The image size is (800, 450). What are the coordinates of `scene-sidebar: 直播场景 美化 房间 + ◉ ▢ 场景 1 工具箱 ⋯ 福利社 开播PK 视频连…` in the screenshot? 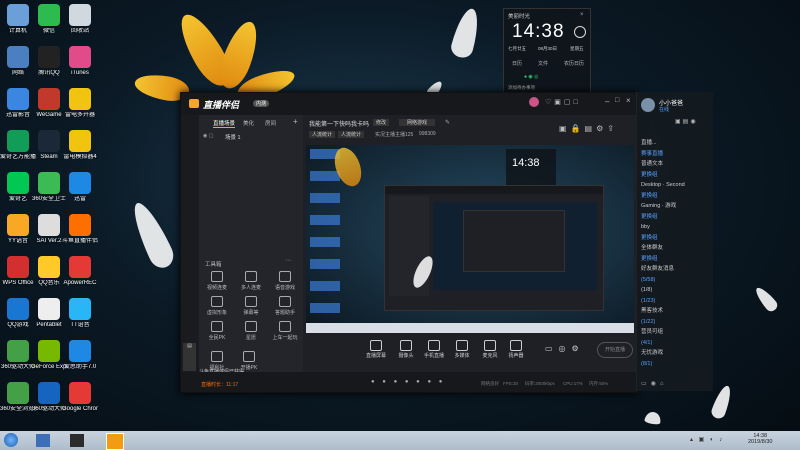 It's located at (251, 243).